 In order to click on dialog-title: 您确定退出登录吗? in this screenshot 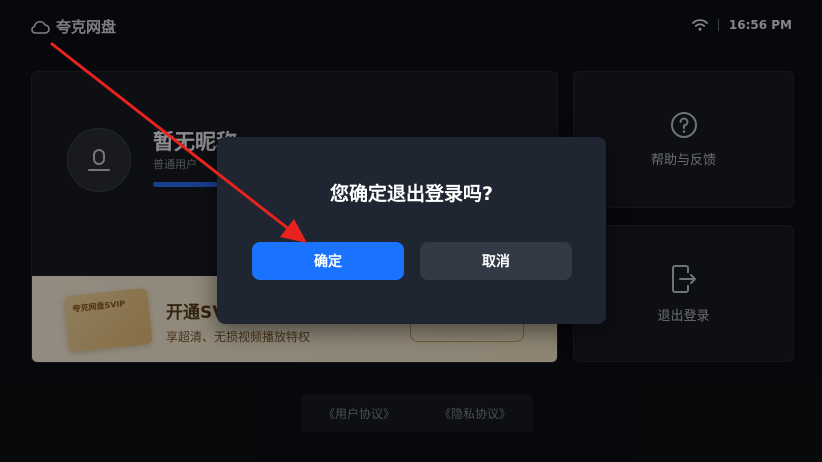, I will do `click(411, 194)`.